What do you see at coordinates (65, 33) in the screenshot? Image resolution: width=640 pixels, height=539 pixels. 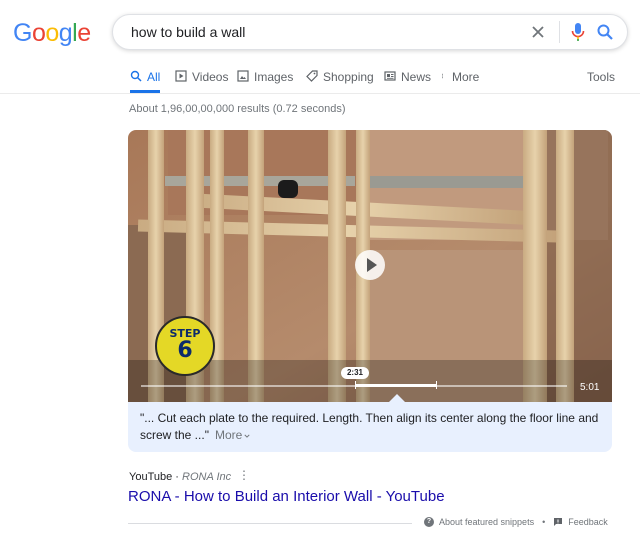 I see `logo-letter: g` at bounding box center [65, 33].